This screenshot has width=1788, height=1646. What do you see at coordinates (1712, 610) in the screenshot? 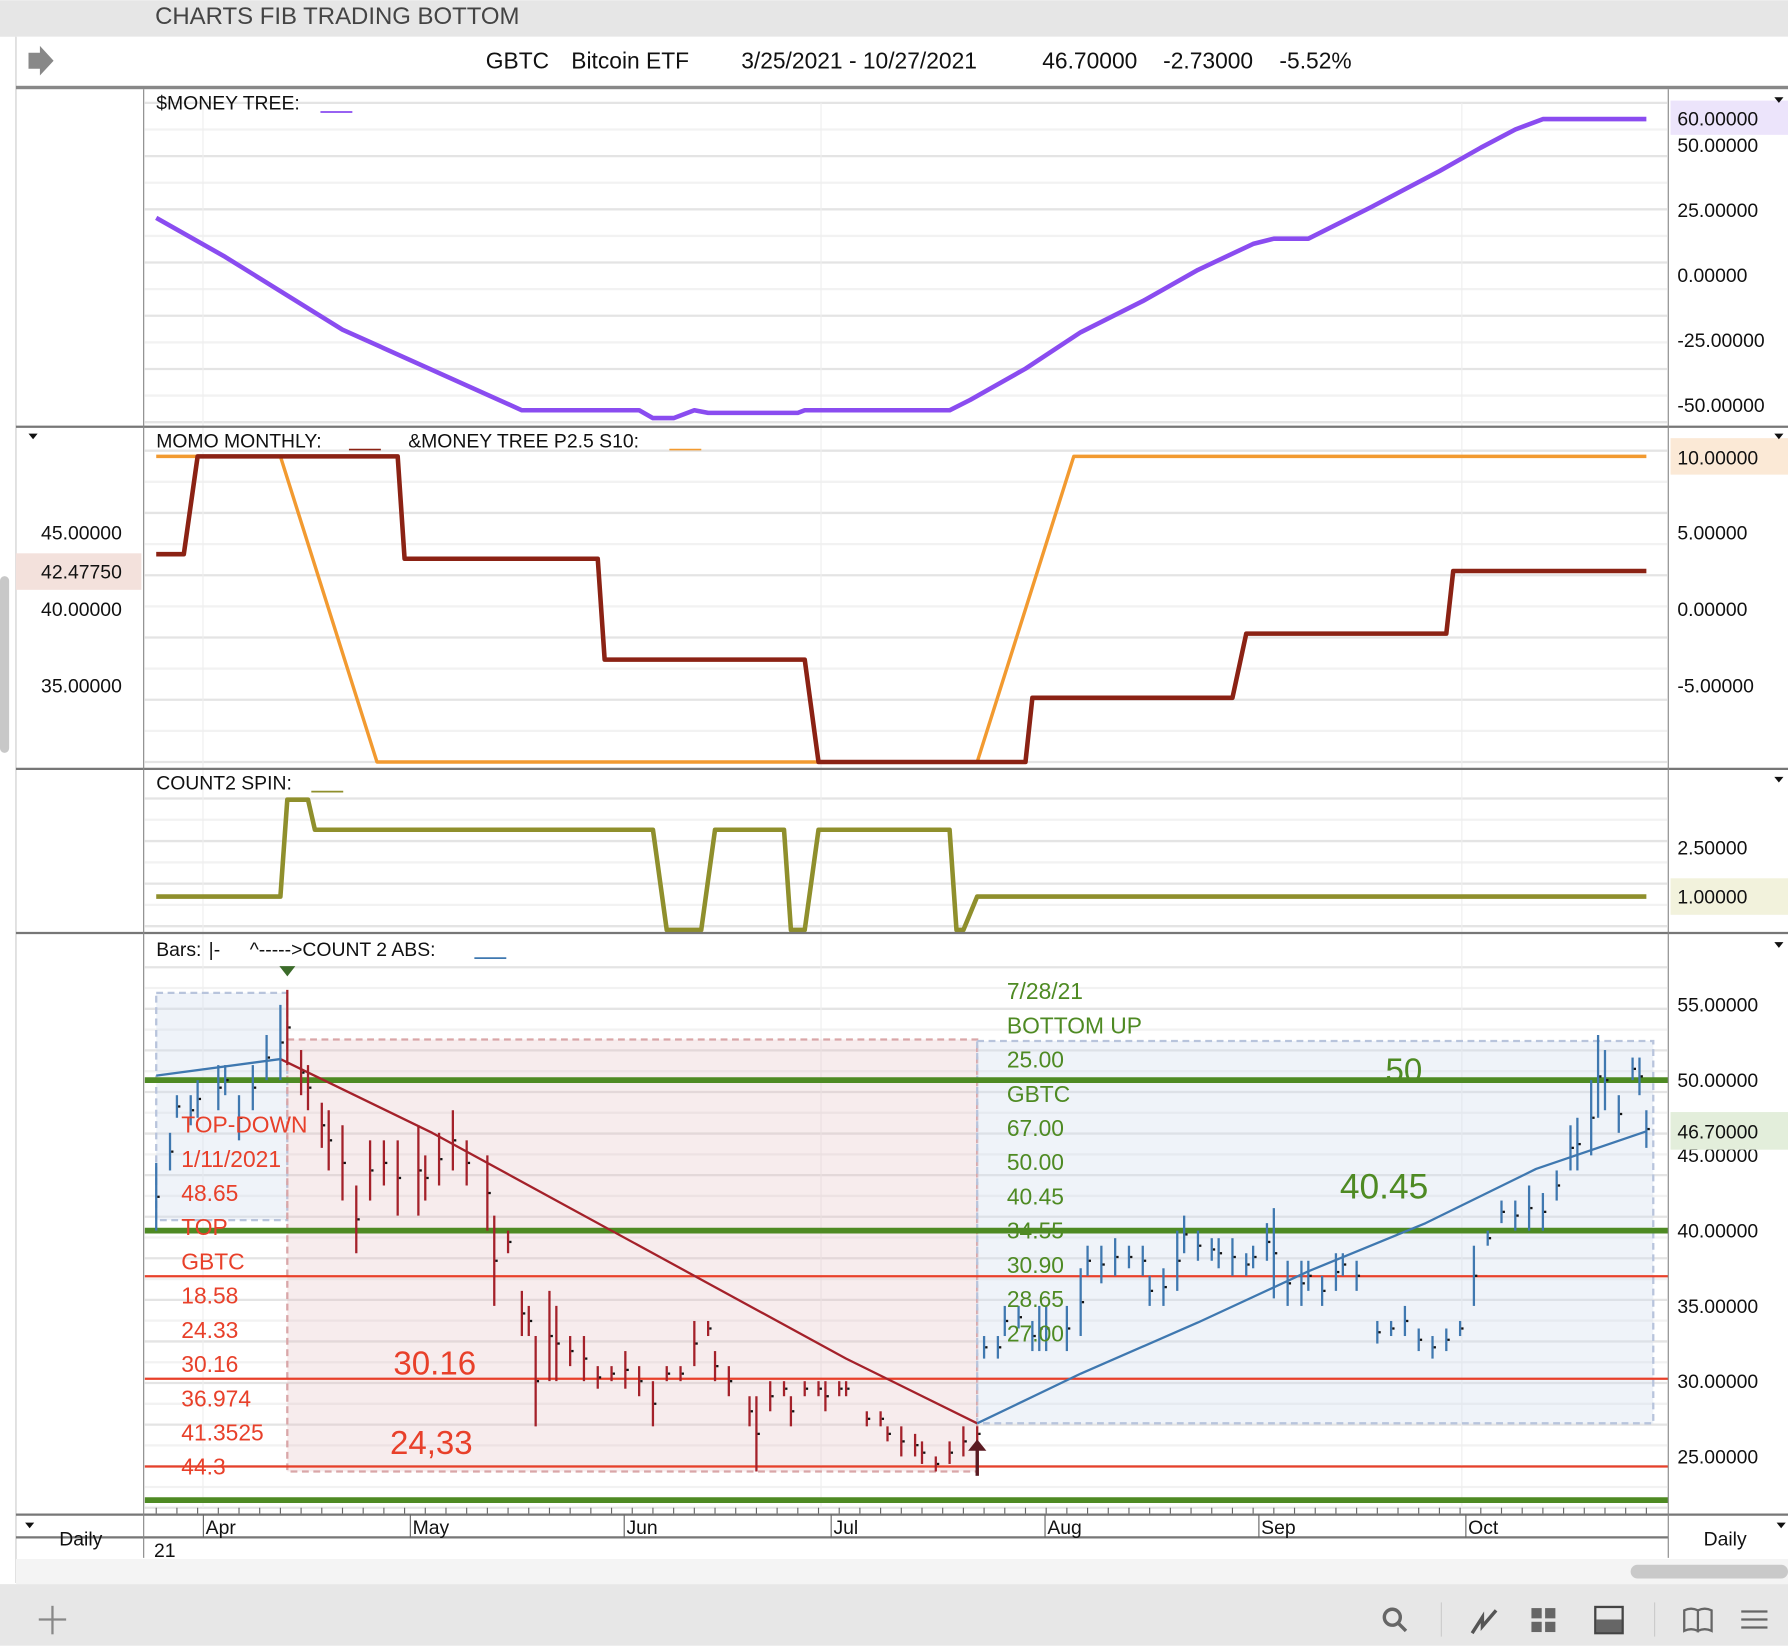
I see `tick-label: 0.00000` at bounding box center [1712, 610].